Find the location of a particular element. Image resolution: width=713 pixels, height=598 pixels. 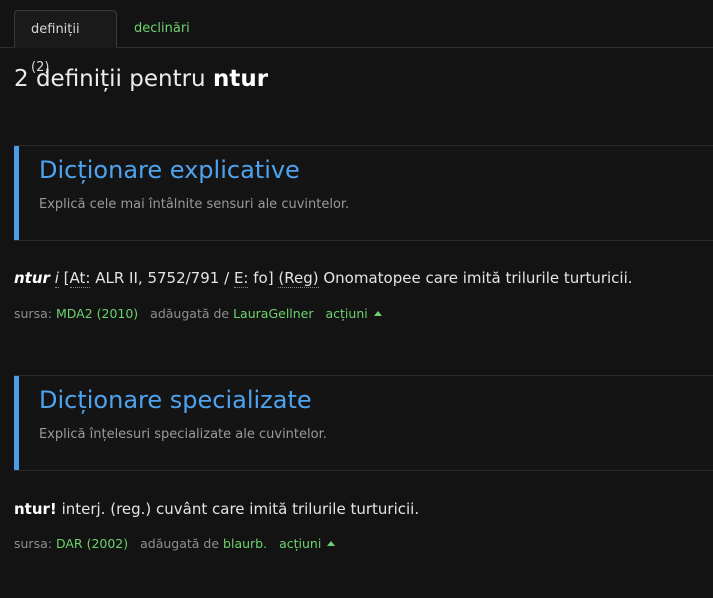

page-title: 2 definiții pentru ntur is located at coordinates (141, 79).